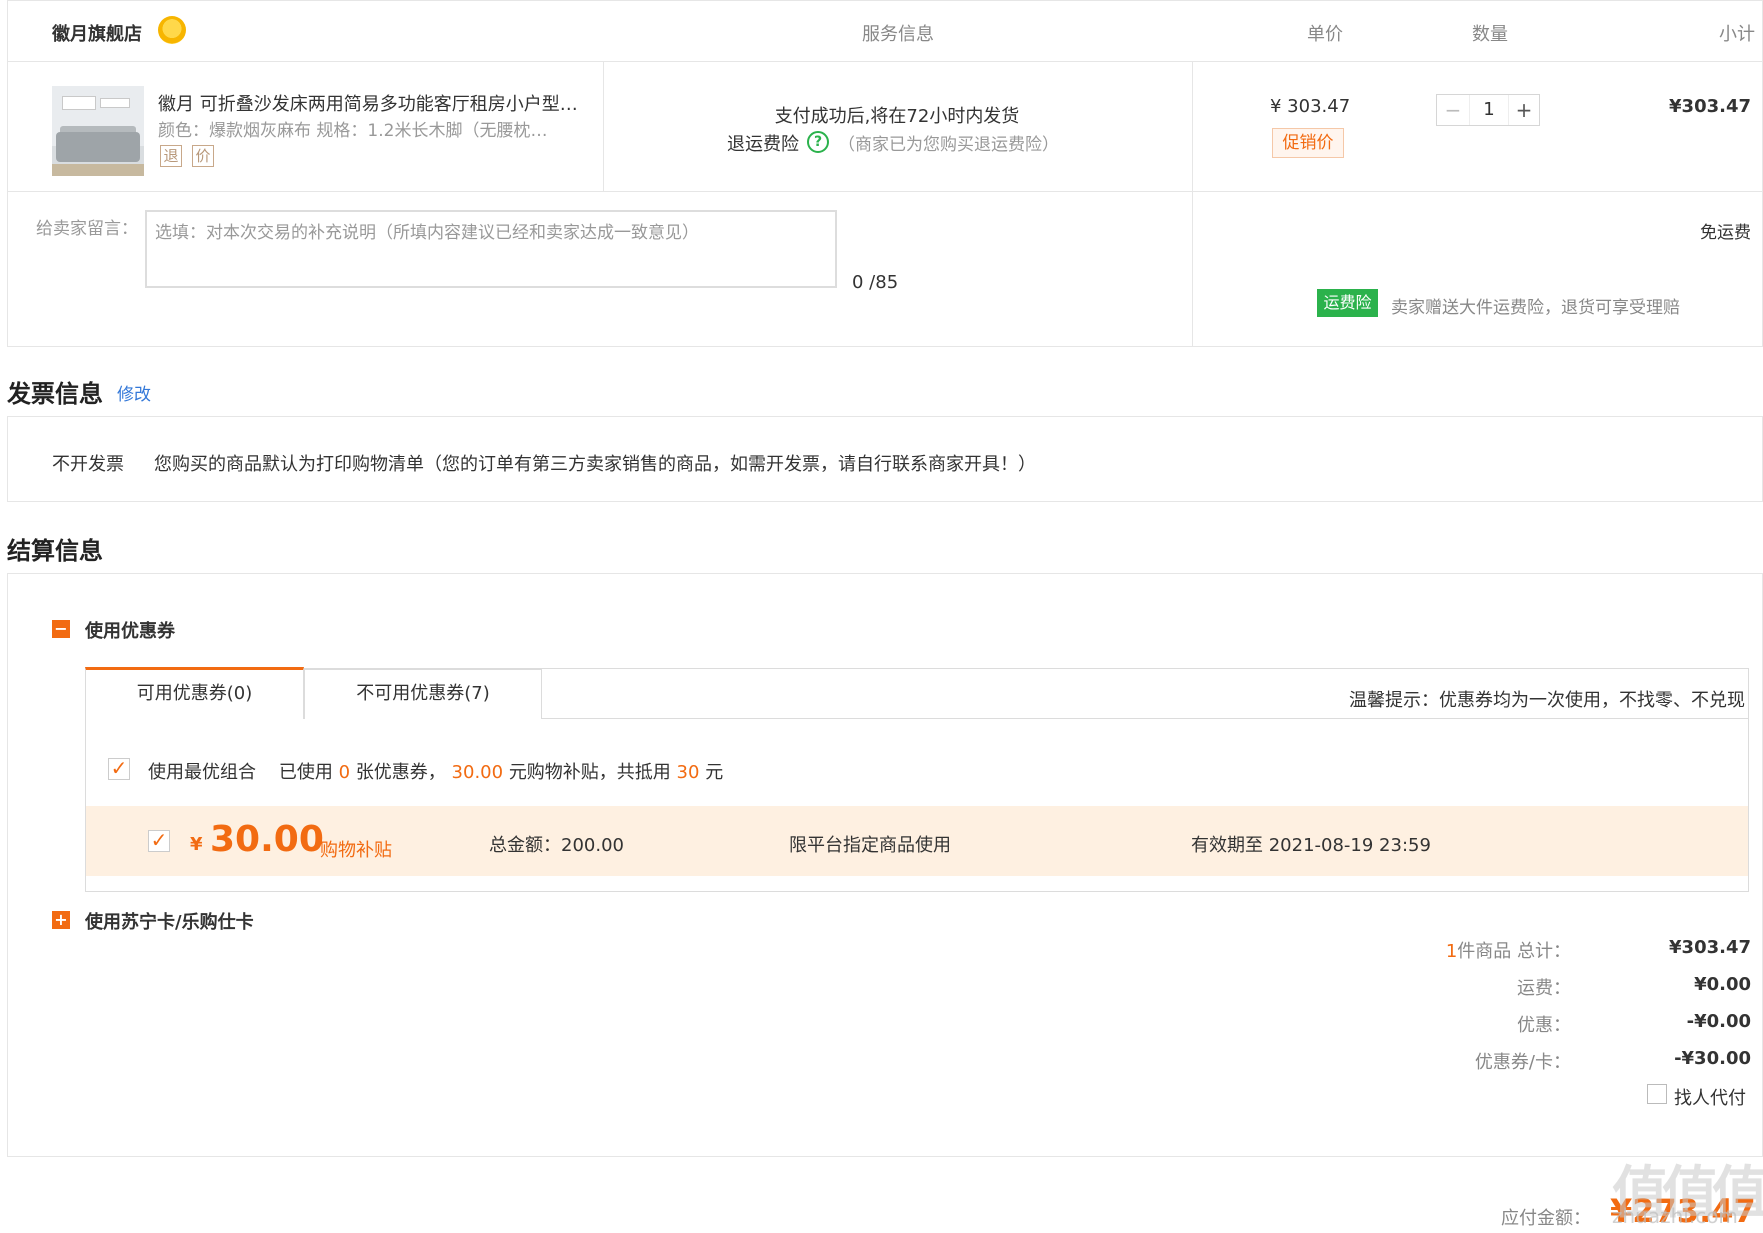  What do you see at coordinates (1308, 143) in the screenshot?
I see `promo-price-badge: 促销价` at bounding box center [1308, 143].